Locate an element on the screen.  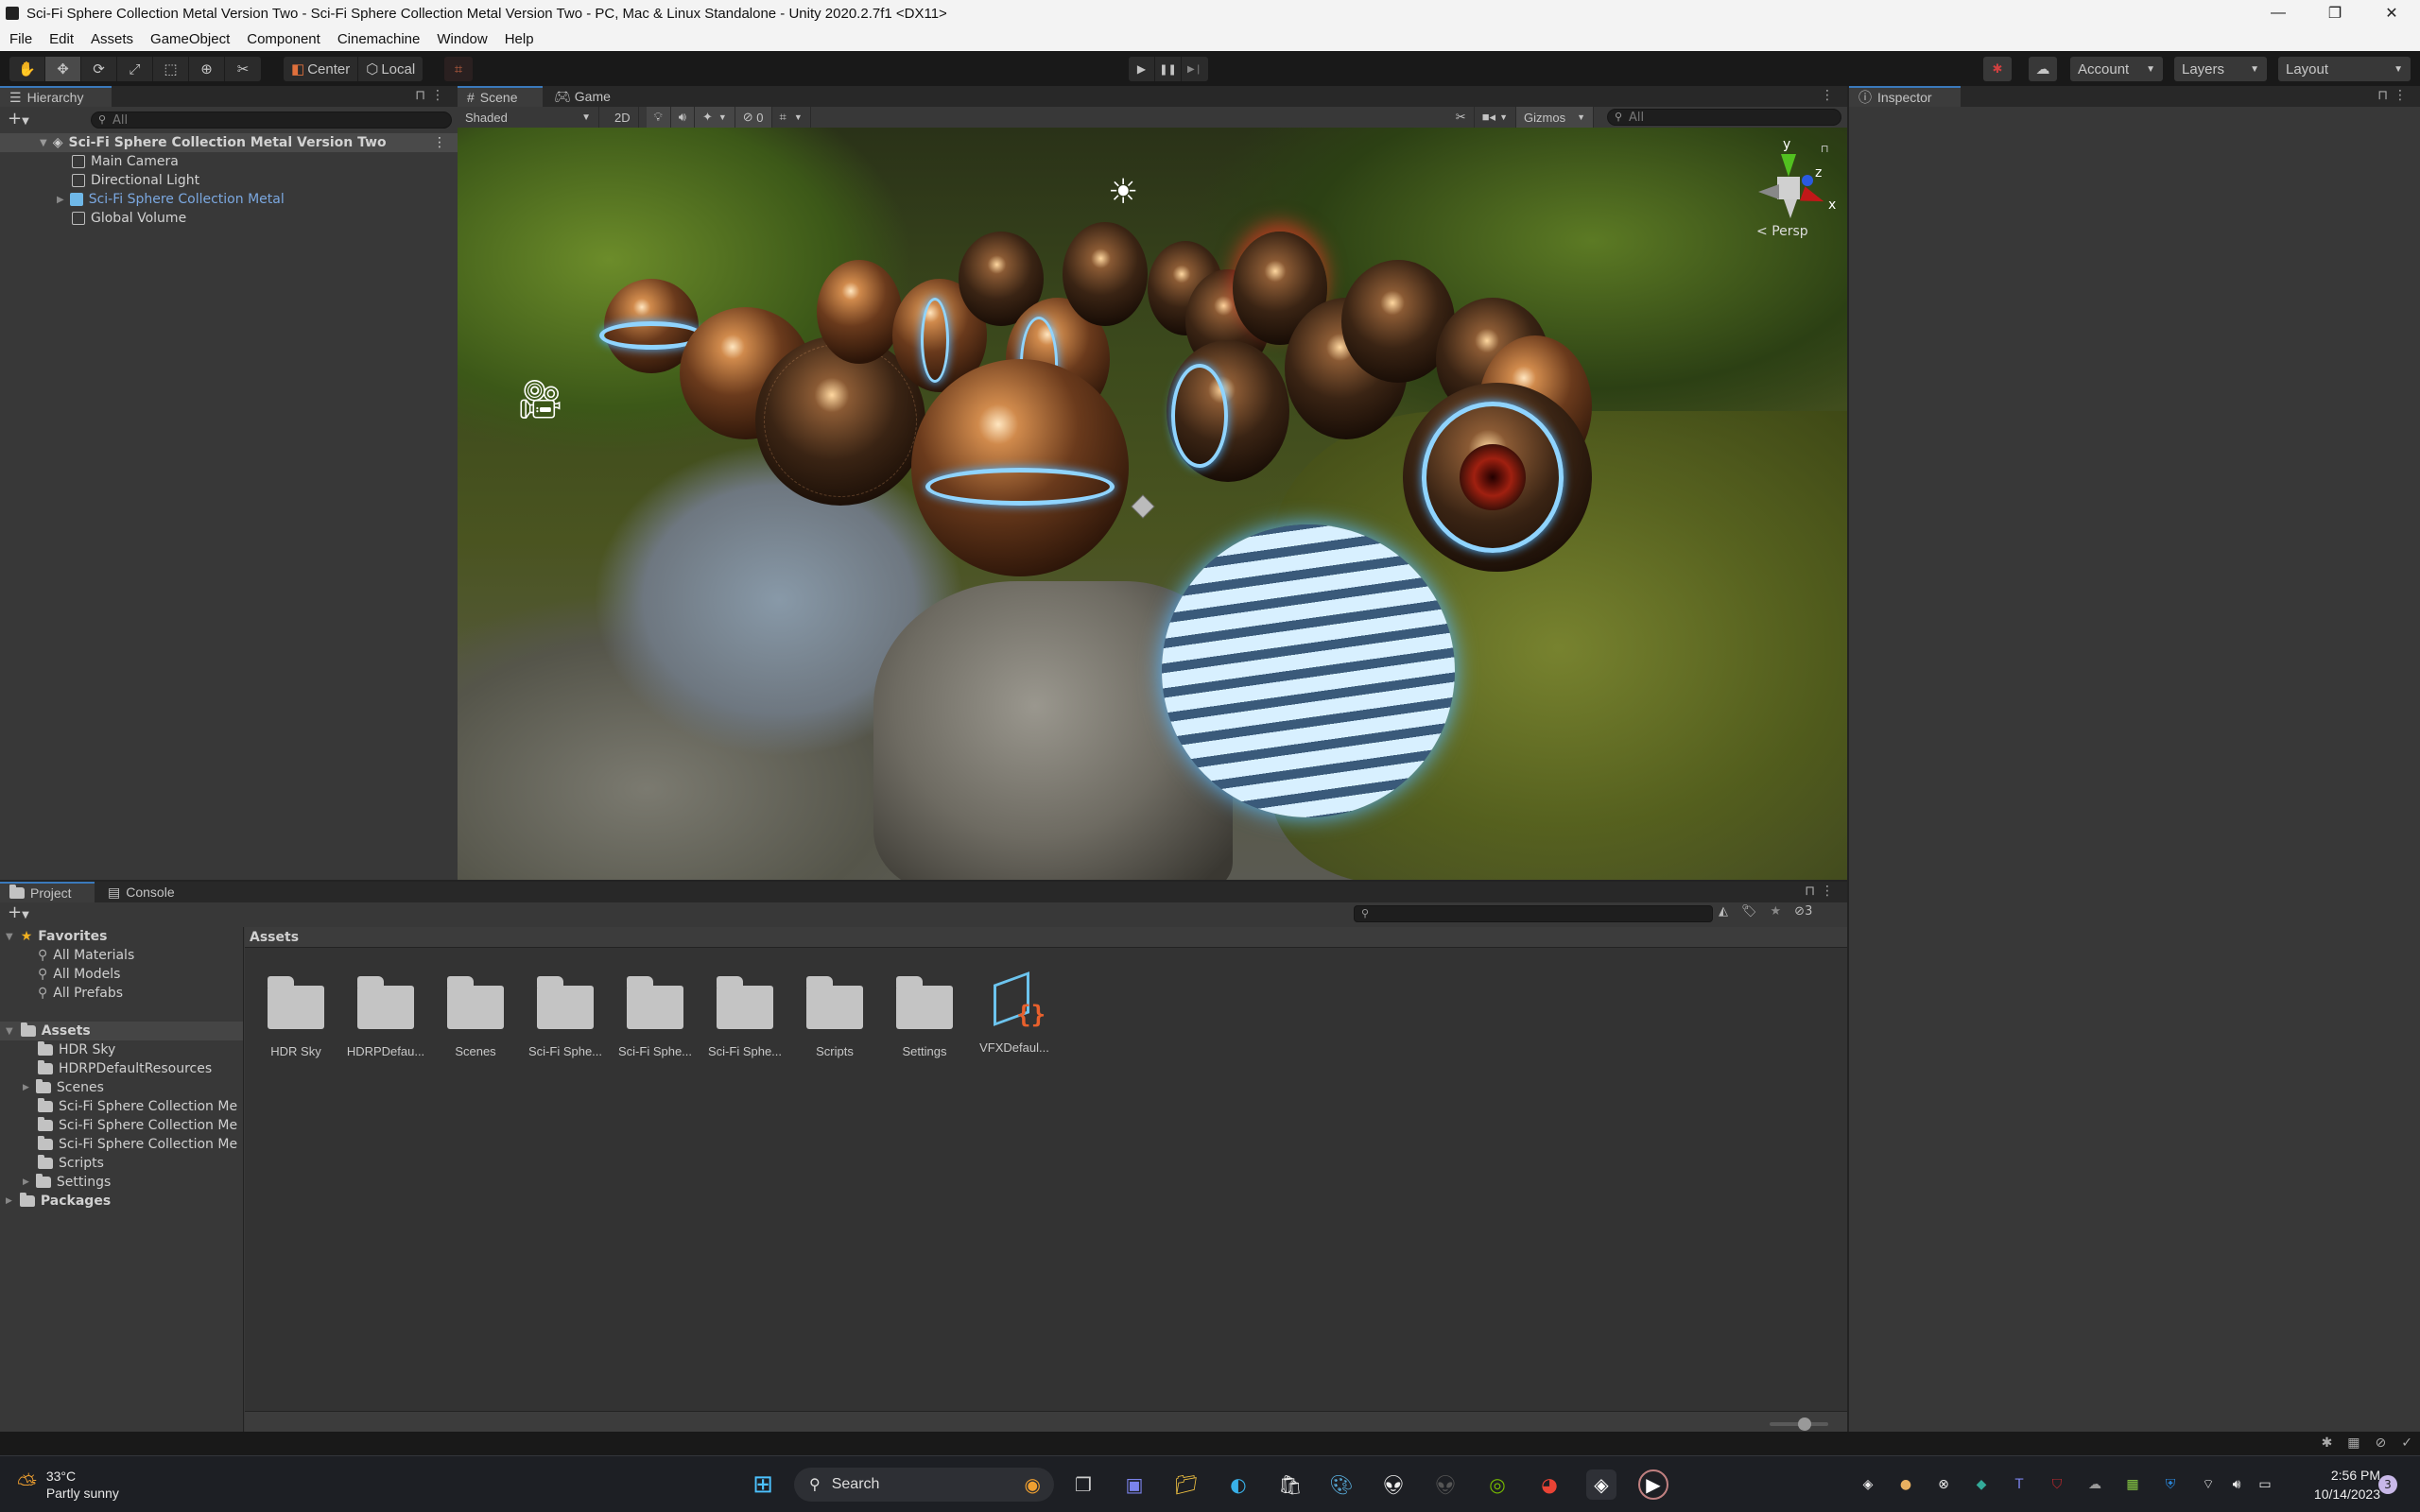
menu-assets: Assets is located at coordinates (112, 39).